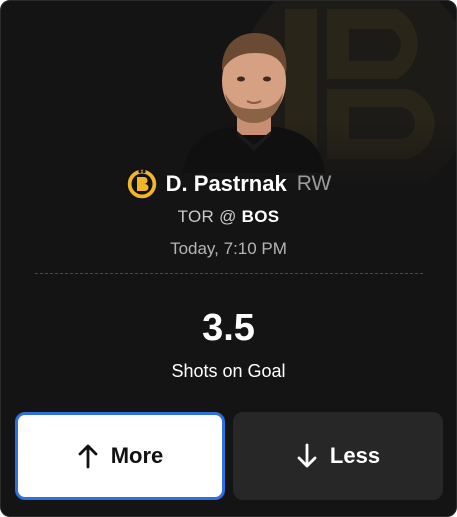 This screenshot has height=517, width=457. I want to click on arrow-down-icon, so click(307, 455).